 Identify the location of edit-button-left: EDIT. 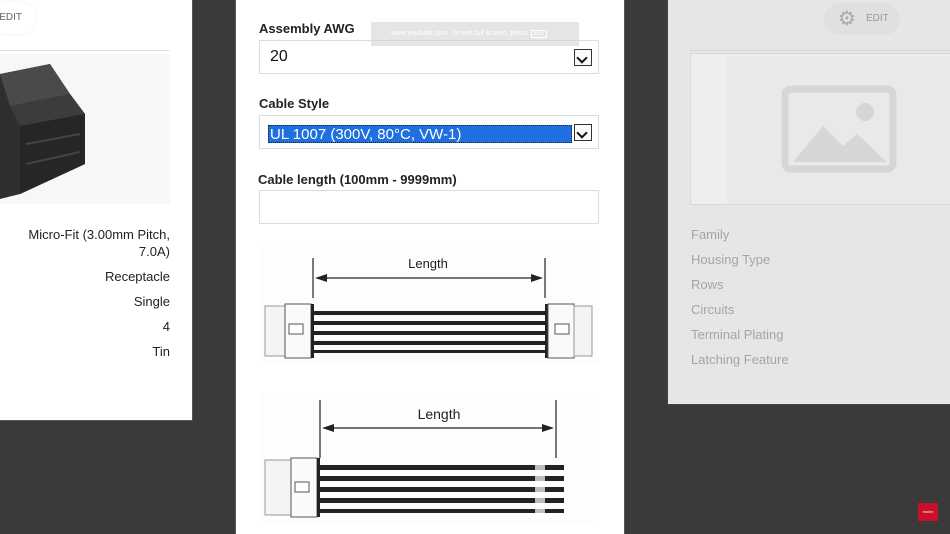
(18, 18).